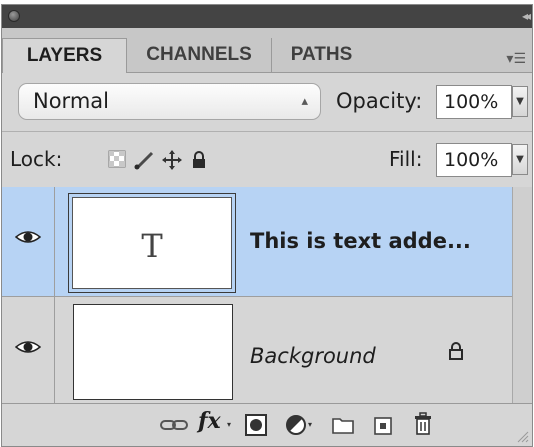  Describe the element at coordinates (229, 424) in the screenshot. I see `fx-dropdown-icon: ▾` at that location.